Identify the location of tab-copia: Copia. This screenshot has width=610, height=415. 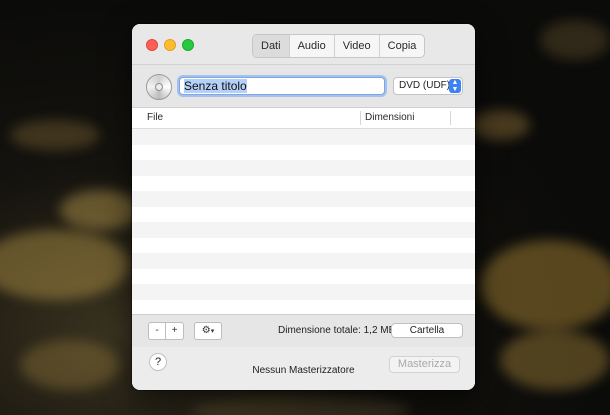
(402, 46).